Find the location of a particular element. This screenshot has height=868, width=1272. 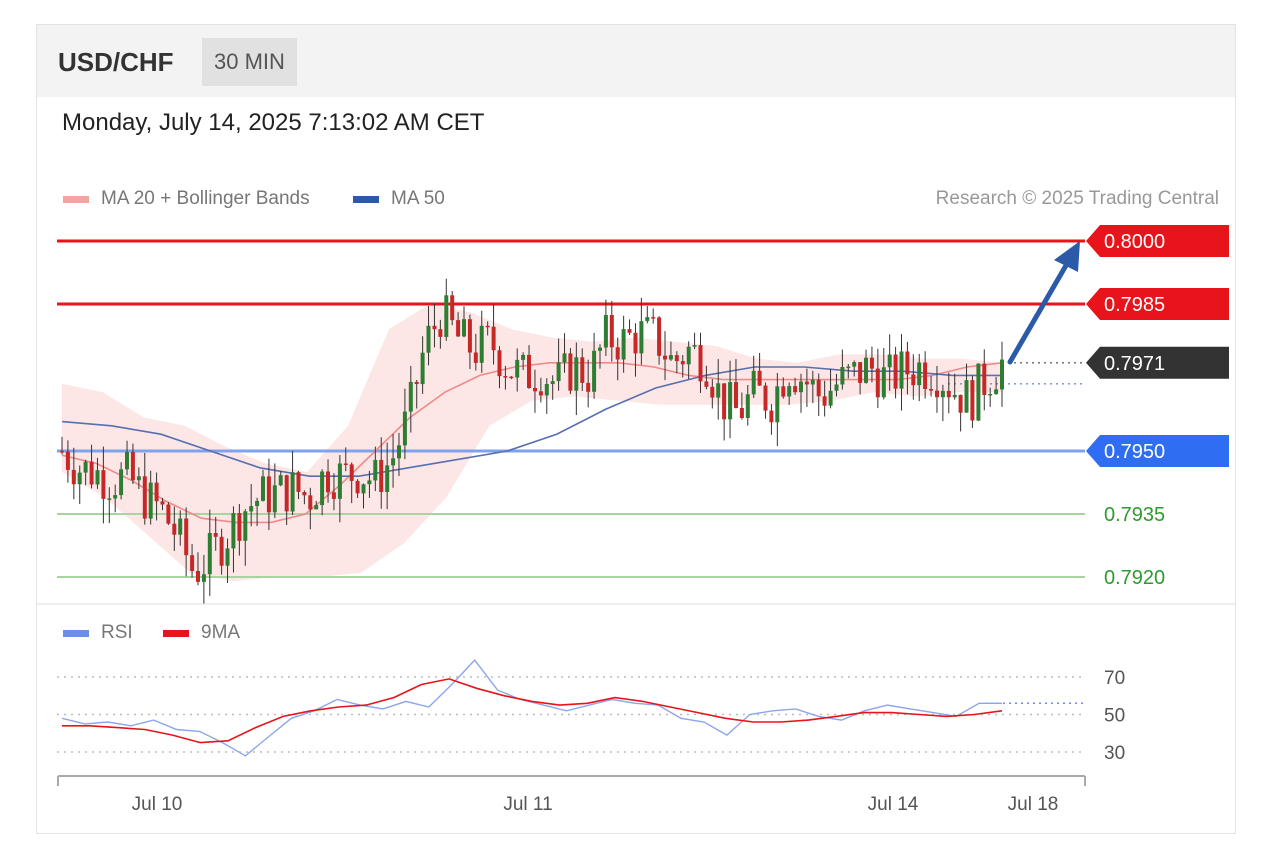

time-axis-label: Jul 10 is located at coordinates (157, 804).